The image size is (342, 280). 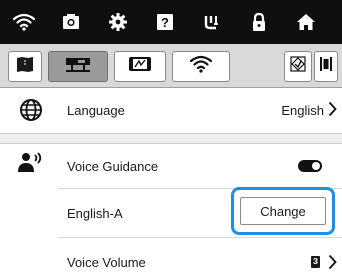 I want to click on language-label: Language, so click(x=96, y=110).